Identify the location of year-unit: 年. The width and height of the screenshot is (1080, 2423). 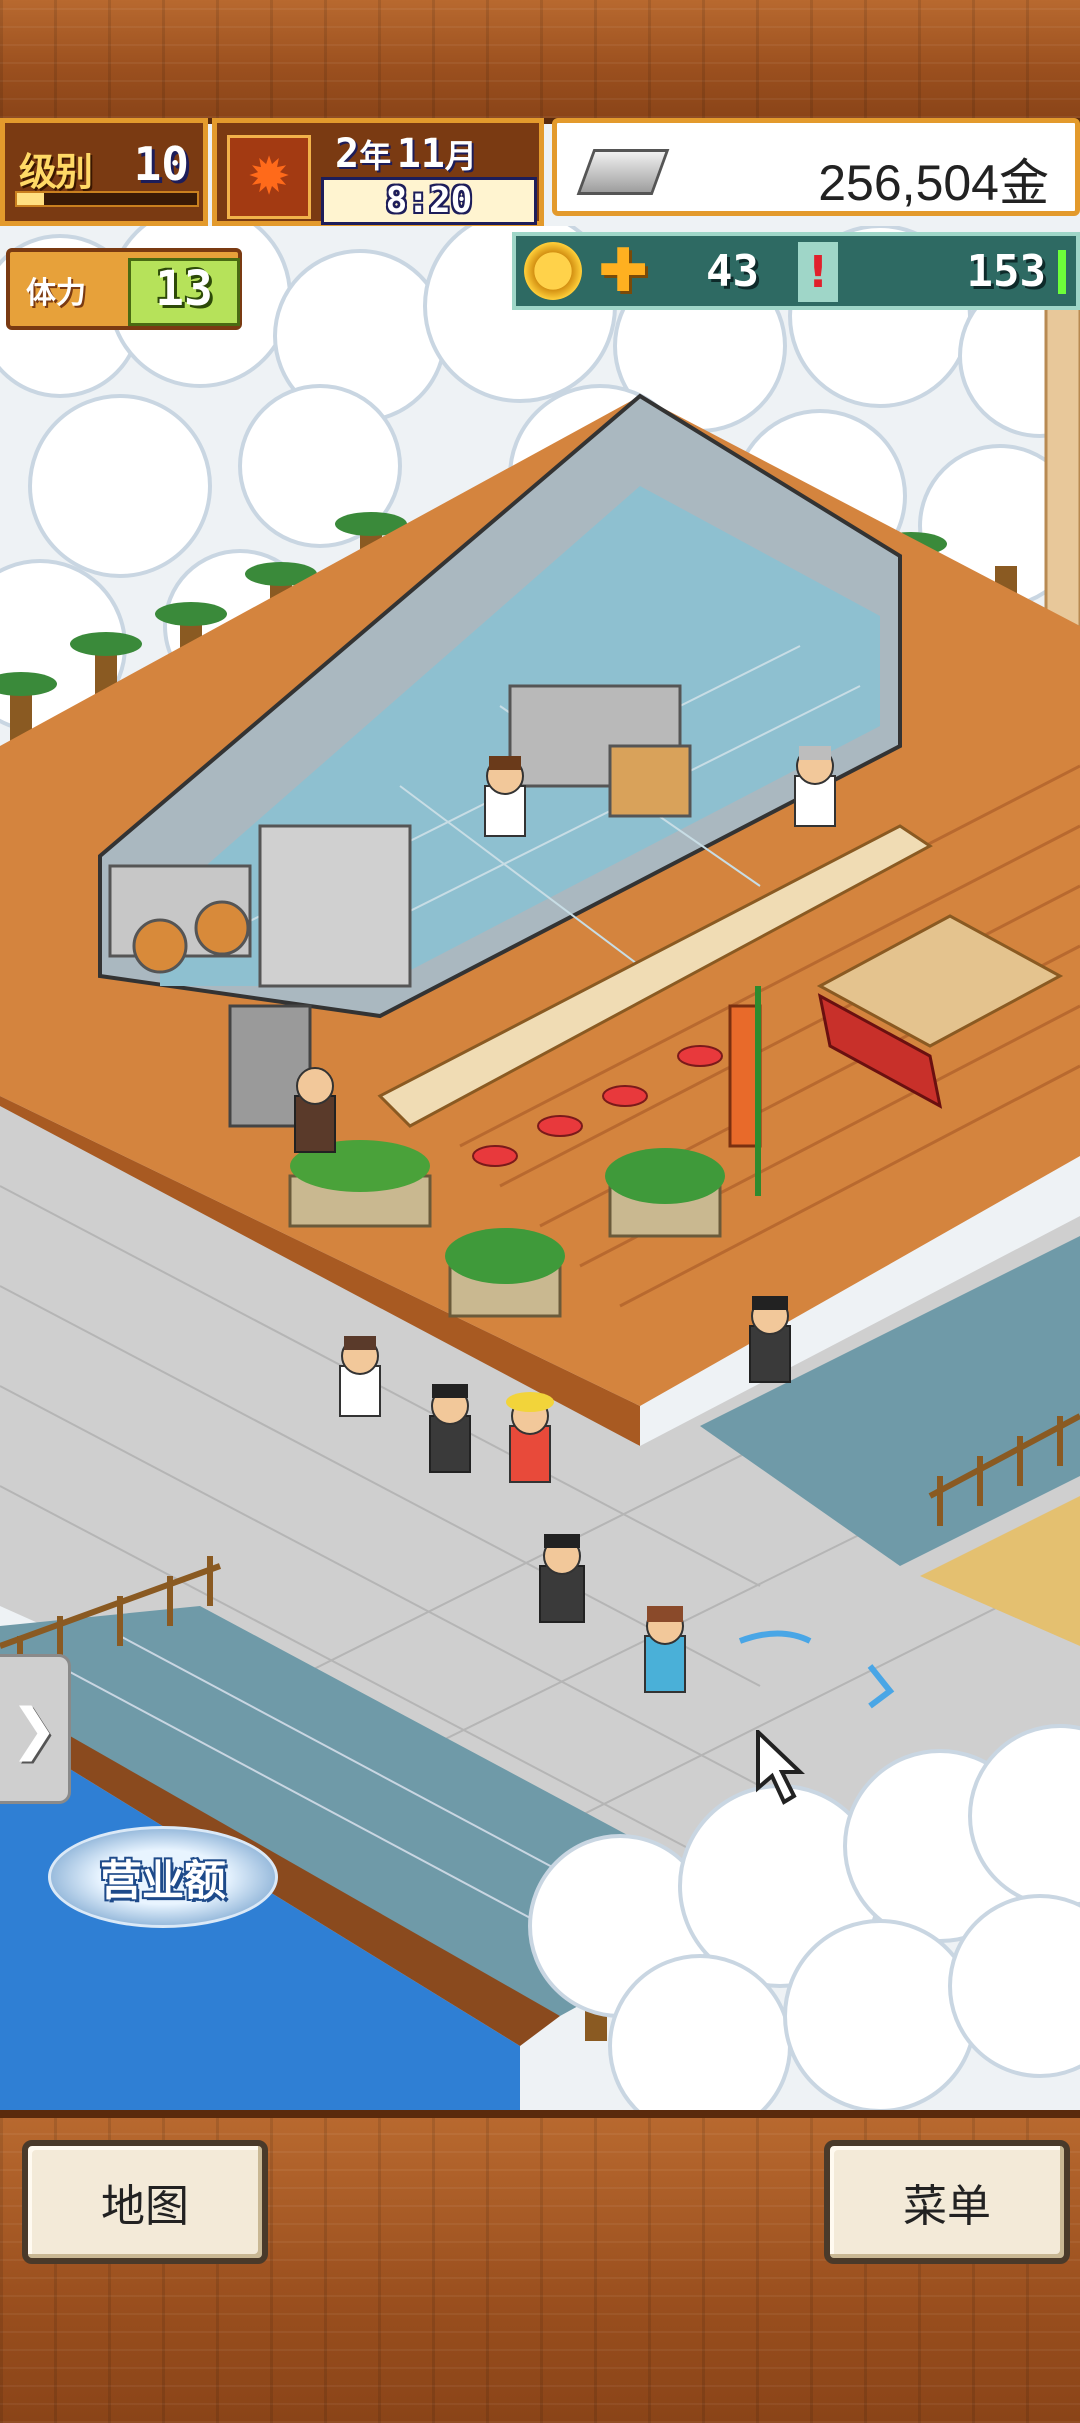
(375, 156).